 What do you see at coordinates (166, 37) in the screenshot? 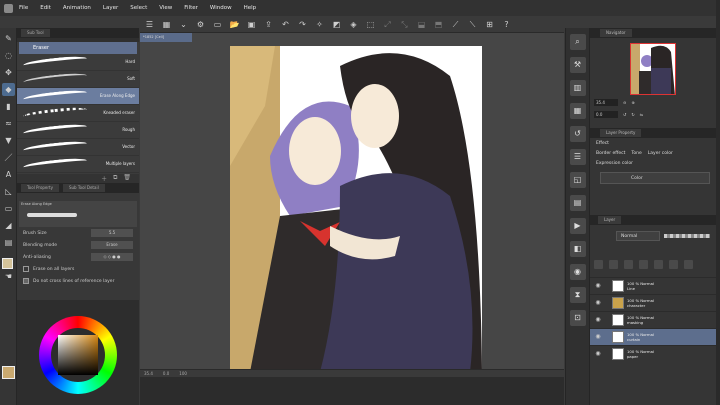
I see `document-tab: *1852 [Cell]` at bounding box center [166, 37].